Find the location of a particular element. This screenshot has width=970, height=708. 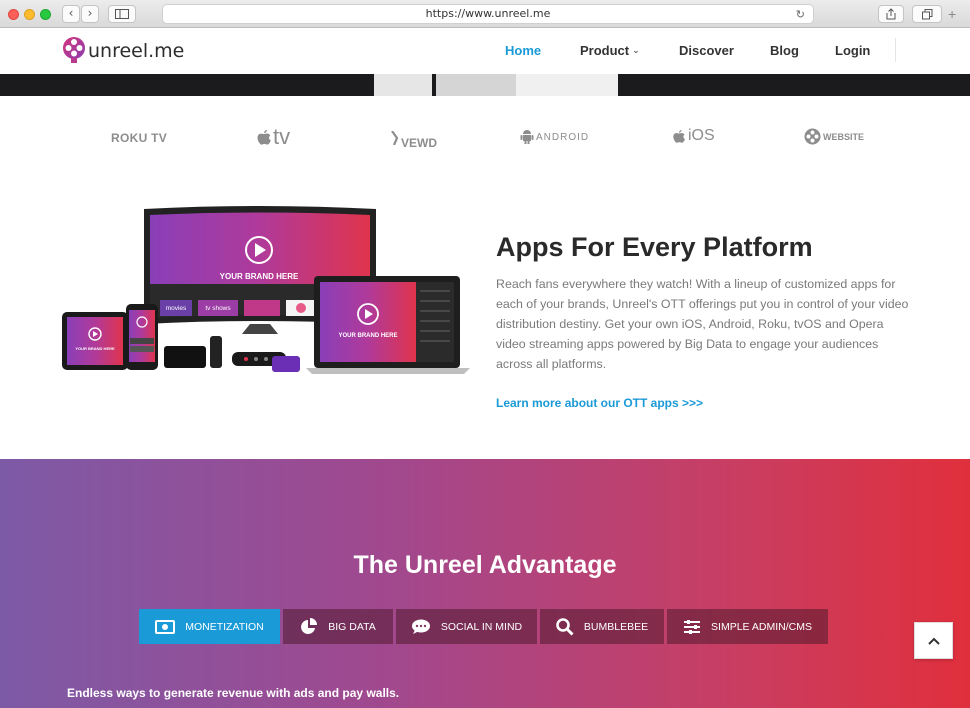

learn-more-ott-link: Learn more about our OTT apps >>> is located at coordinates (599, 403).